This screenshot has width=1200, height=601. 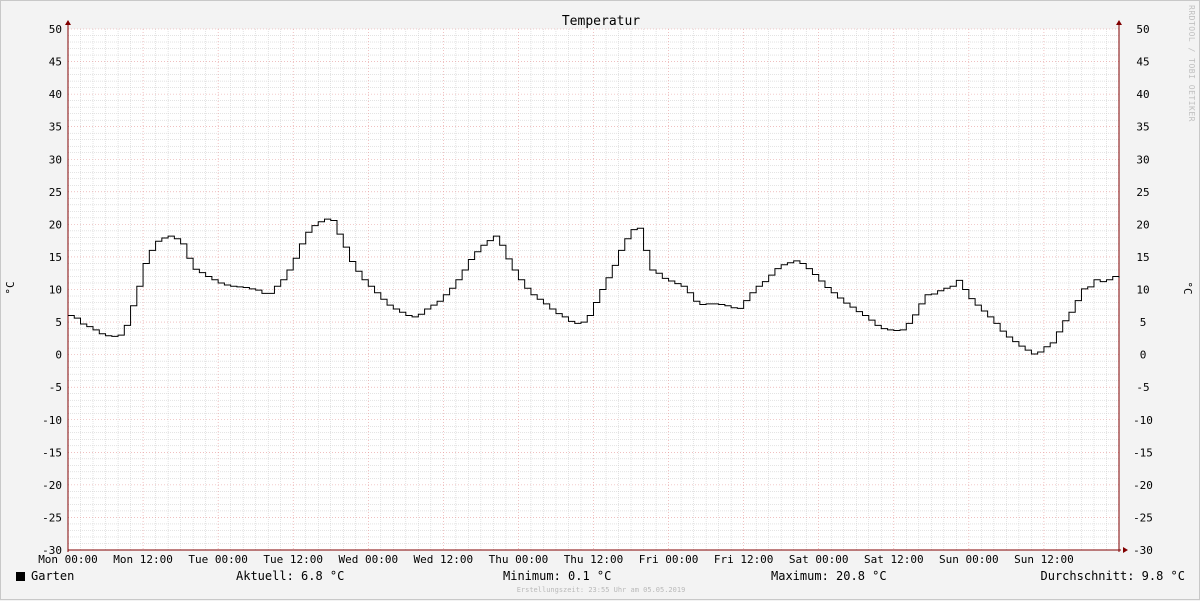 I want to click on x-tick-label: Wed 12:00, so click(x=444, y=559).